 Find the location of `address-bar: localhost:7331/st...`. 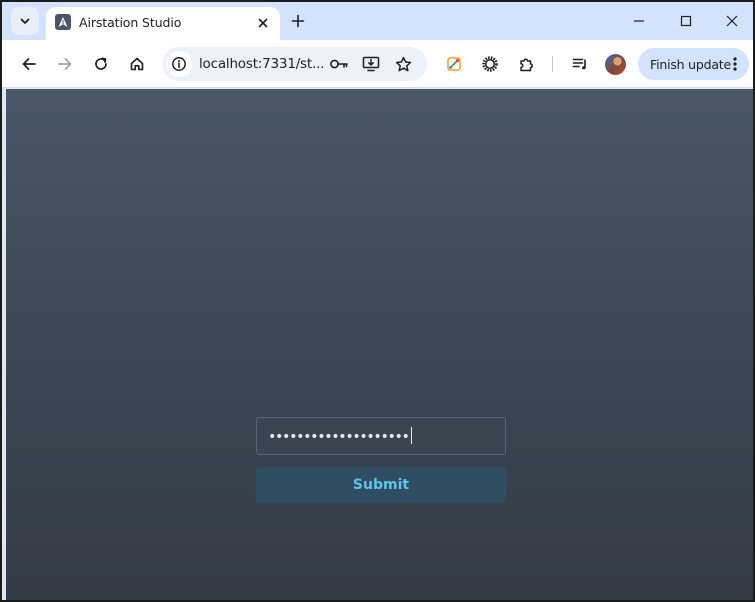

address-bar: localhost:7331/st... is located at coordinates (294, 64).